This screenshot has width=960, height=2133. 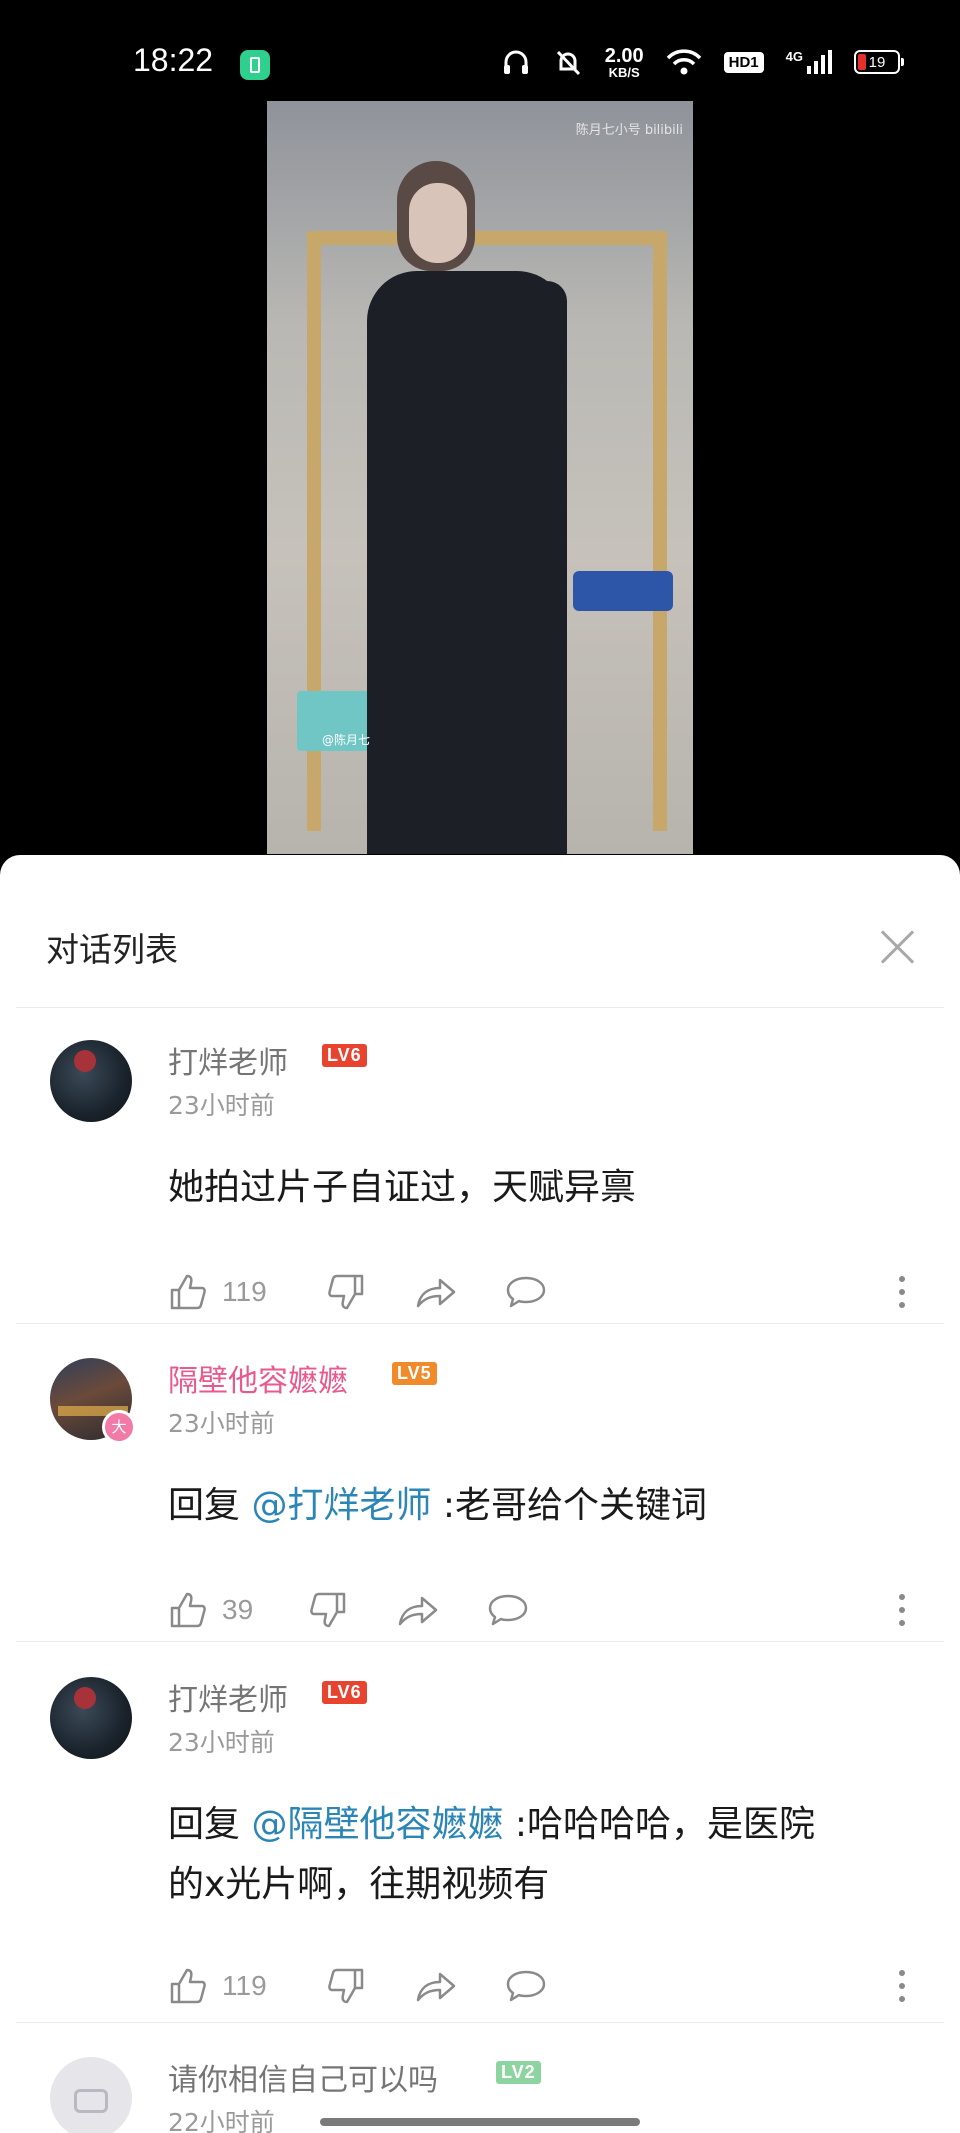 I want to click on username: 隔壁他容嬷嬷, so click(x=258, y=1378).